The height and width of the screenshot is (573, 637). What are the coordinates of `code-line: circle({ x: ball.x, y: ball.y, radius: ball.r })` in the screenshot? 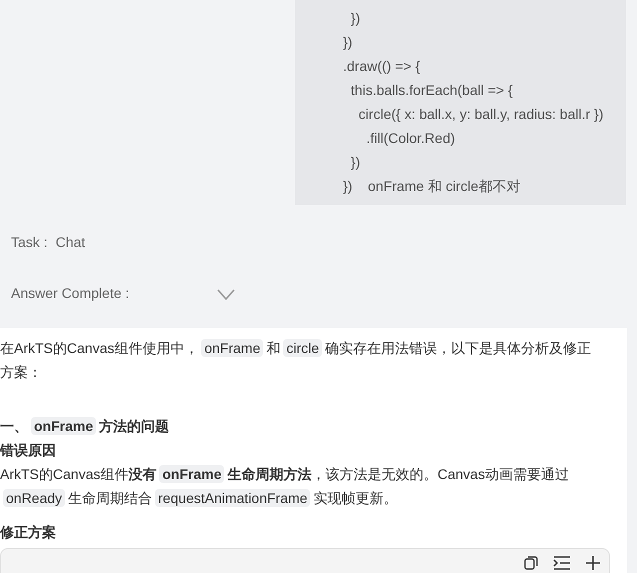 It's located at (481, 114).